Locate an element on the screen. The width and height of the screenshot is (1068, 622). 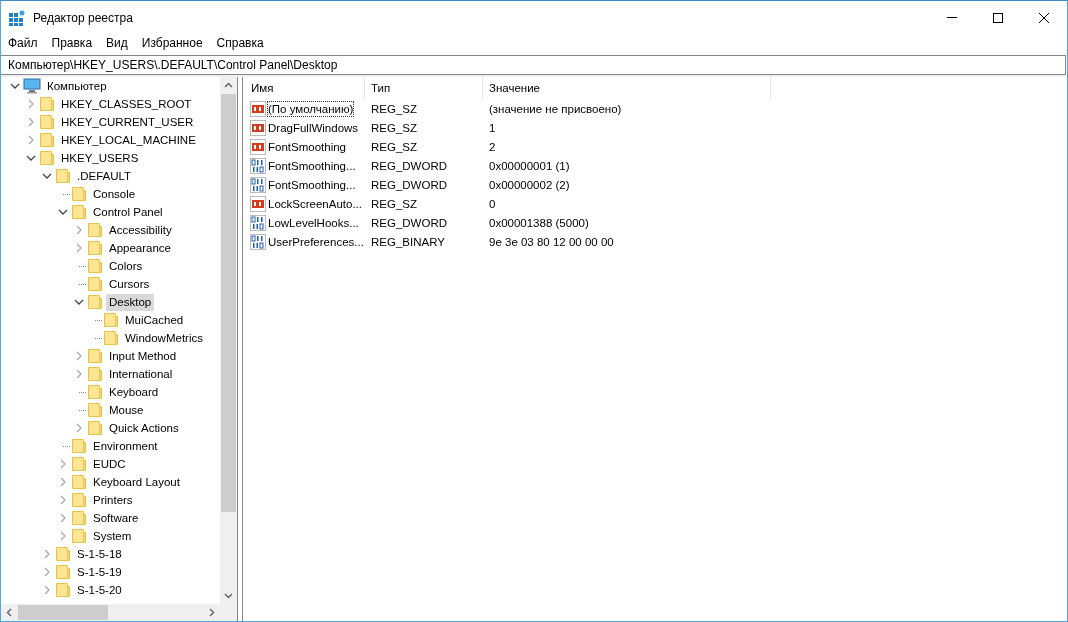
value-data: (значение не присвоено) is located at coordinates (555, 108).